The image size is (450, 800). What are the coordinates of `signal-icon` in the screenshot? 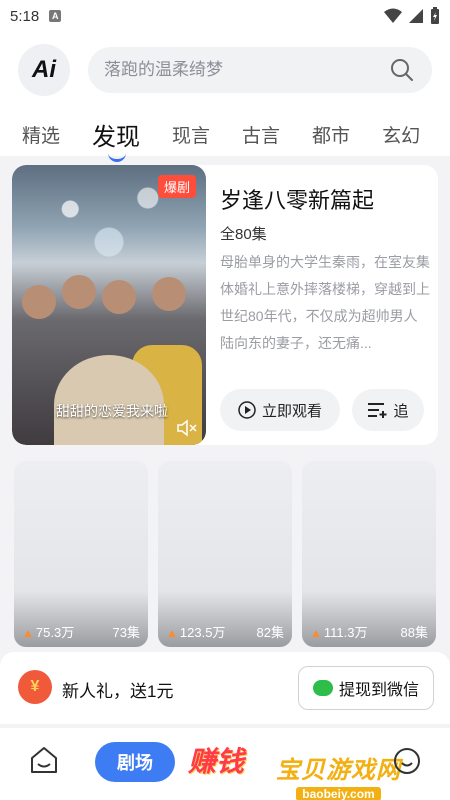 It's located at (416, 16).